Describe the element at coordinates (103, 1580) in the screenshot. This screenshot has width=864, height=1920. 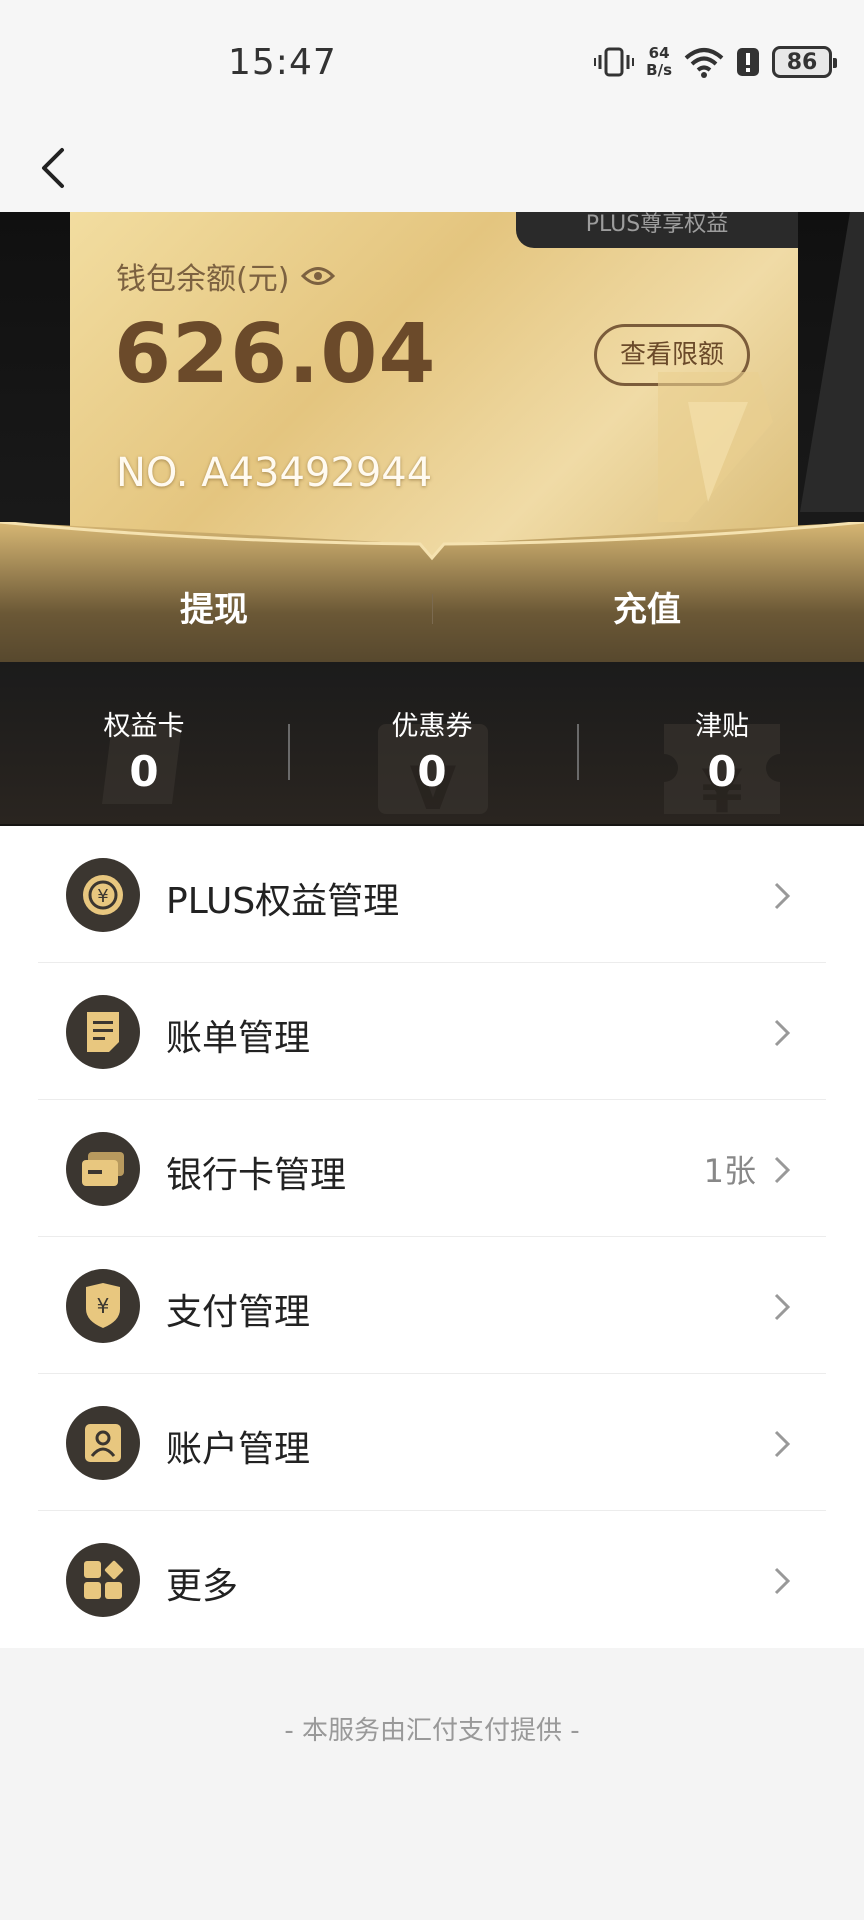
I see `grid-more-icon` at that location.